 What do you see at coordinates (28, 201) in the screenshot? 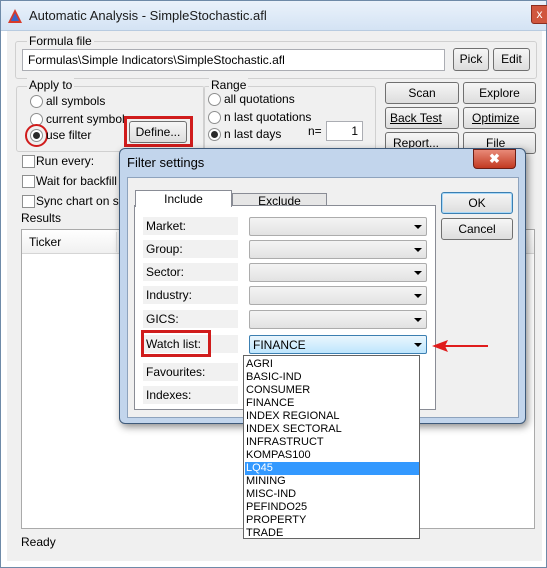
I see `sync-chart-checkbox` at bounding box center [28, 201].